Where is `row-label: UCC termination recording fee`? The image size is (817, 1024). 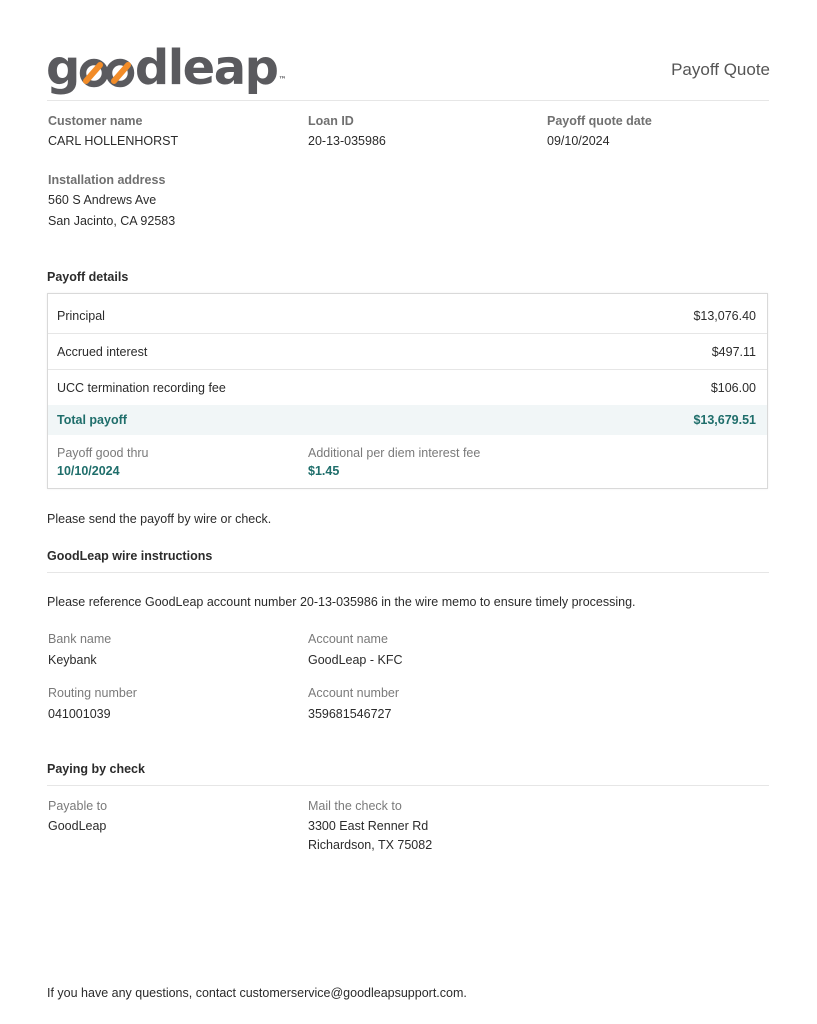 row-label: UCC termination recording fee is located at coordinates (141, 387).